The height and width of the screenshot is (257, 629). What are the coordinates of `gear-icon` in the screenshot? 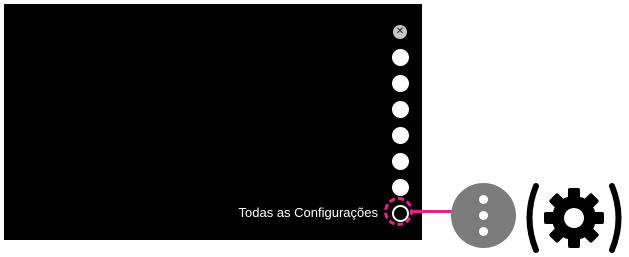 It's located at (574, 218).